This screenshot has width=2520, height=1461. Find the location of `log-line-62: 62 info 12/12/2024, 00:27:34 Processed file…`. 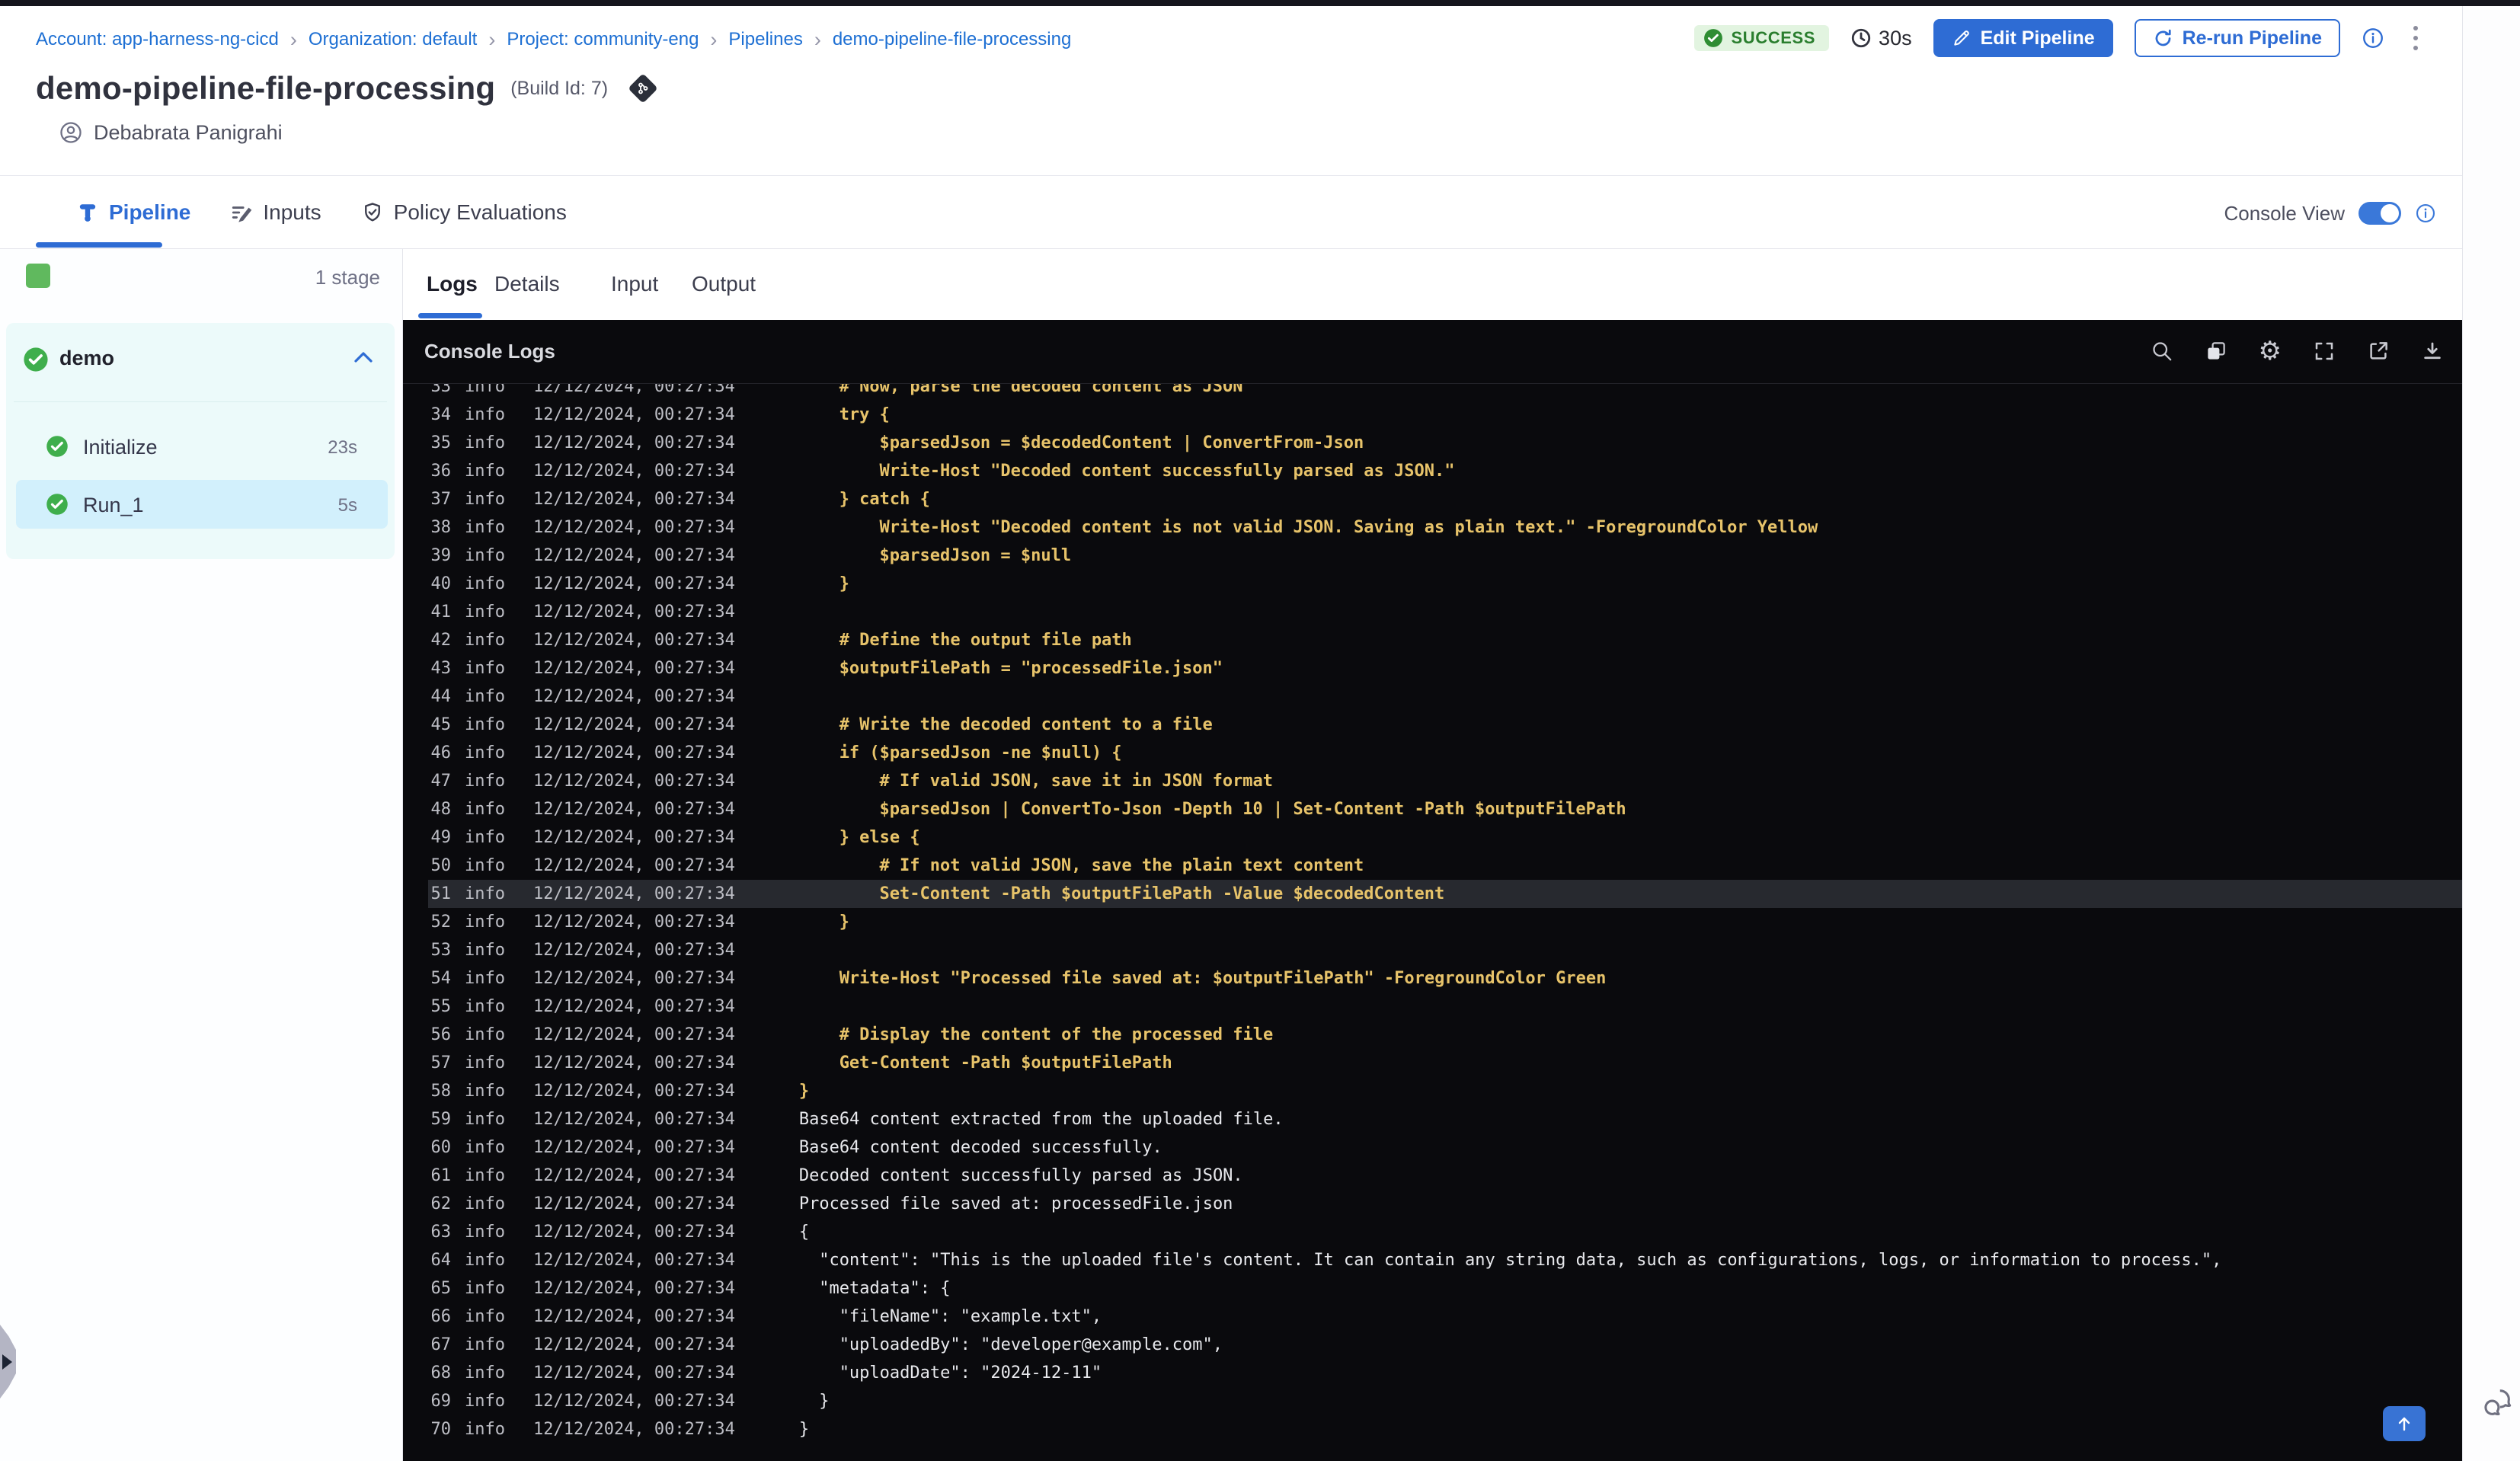

log-line-62: 62 info 12/12/2024, 00:27:34 Processed file… is located at coordinates (831, 1203).